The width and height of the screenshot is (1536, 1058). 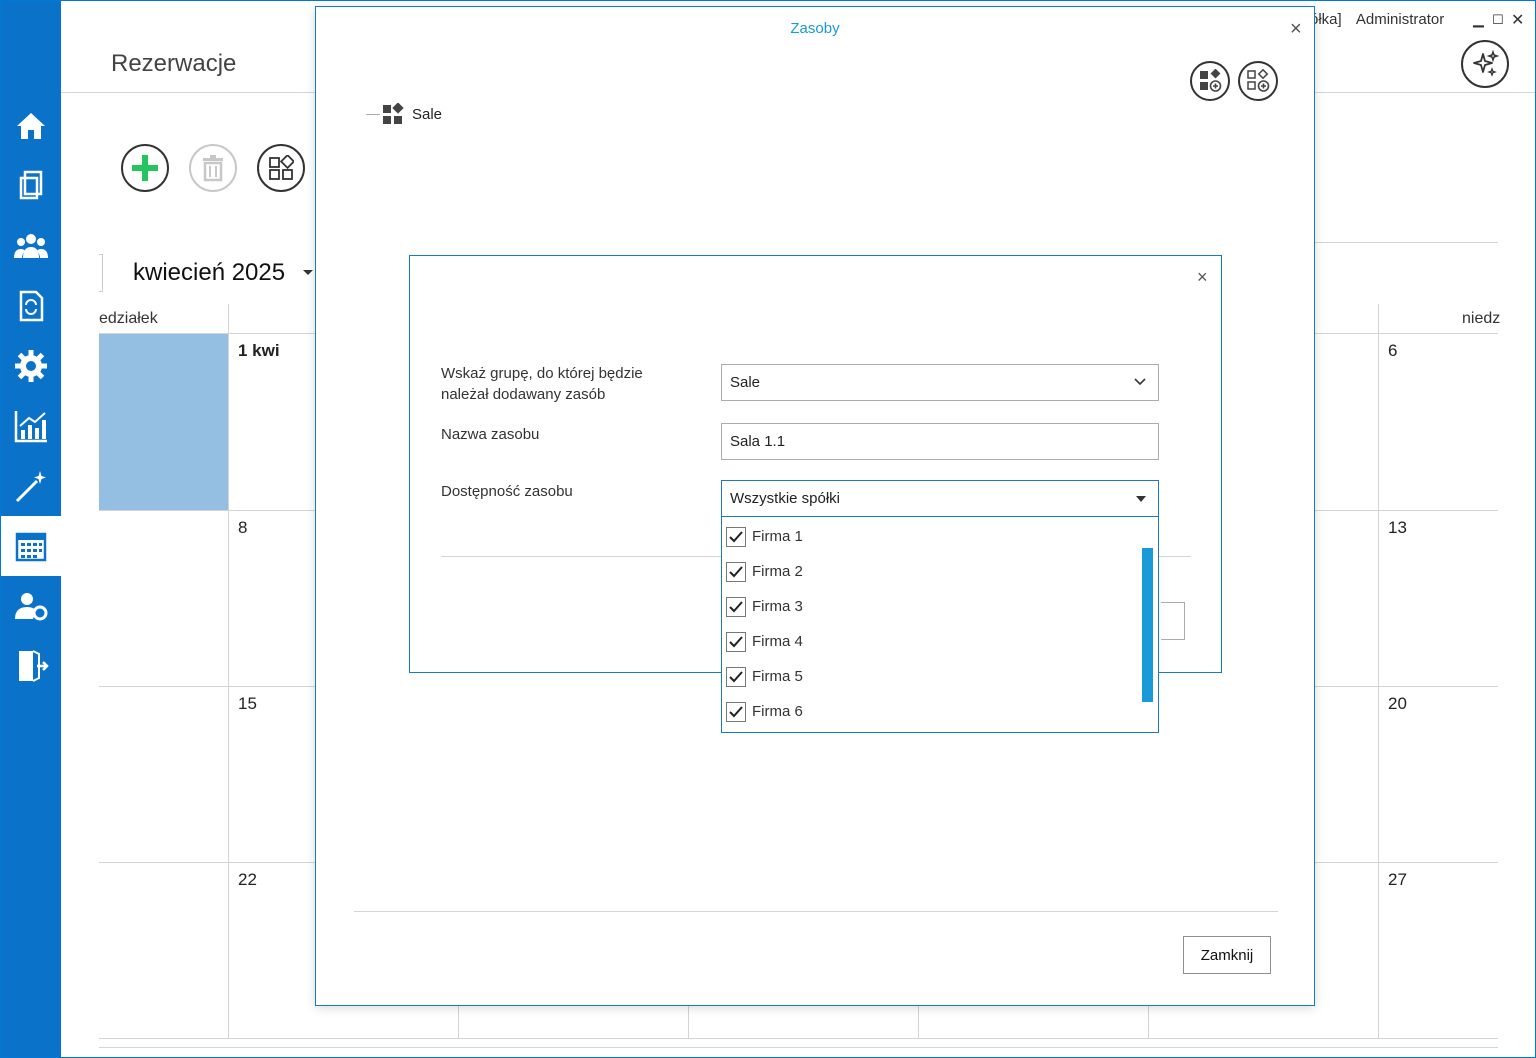 What do you see at coordinates (247, 704) in the screenshot?
I see `day-cell-label: 15` at bounding box center [247, 704].